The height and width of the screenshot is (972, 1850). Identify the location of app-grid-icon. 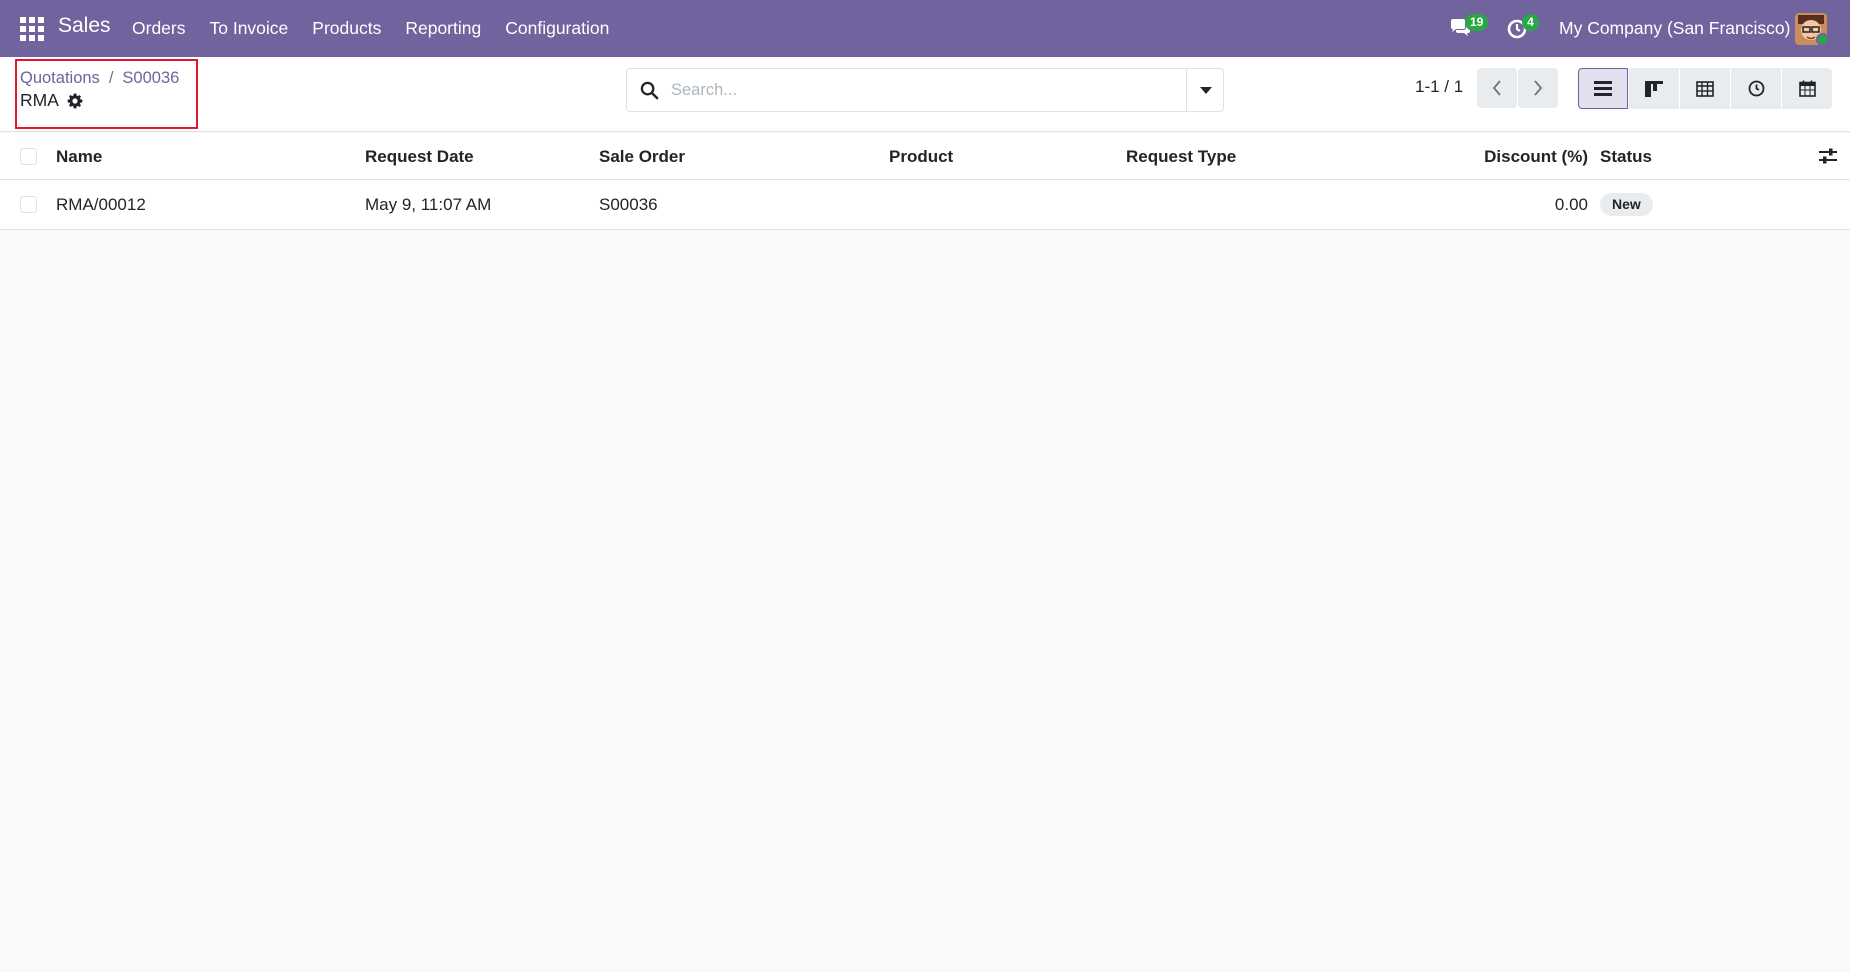
(32, 29).